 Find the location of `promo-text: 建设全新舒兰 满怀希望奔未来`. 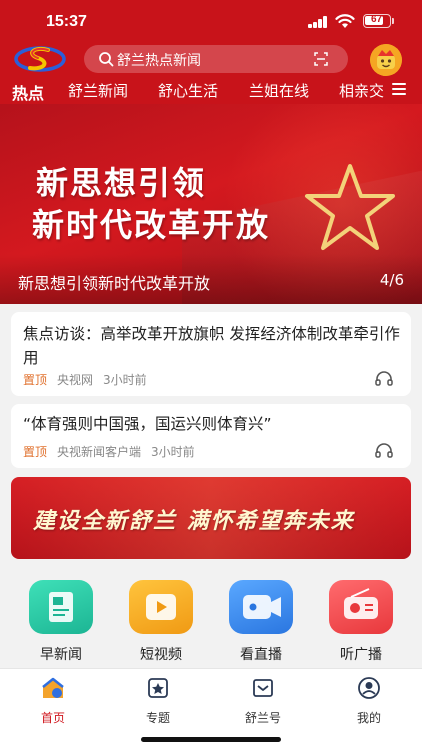

promo-text: 建设全新舒兰 满怀希望奔未来 is located at coordinates (194, 521).